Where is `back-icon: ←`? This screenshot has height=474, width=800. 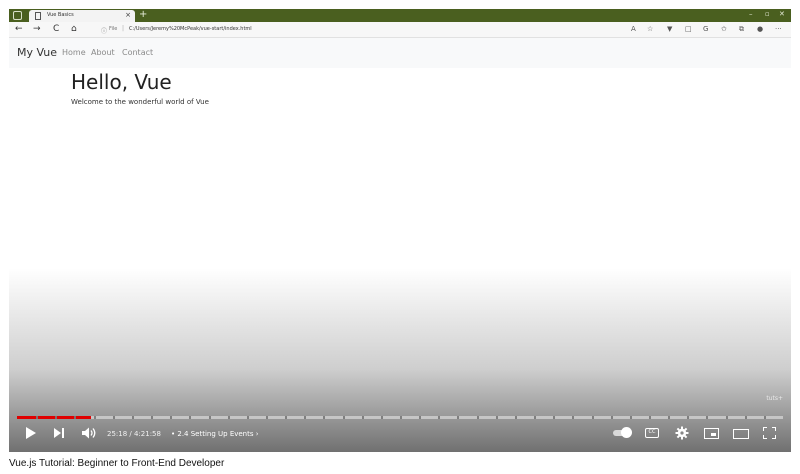 back-icon: ← is located at coordinates (19, 29).